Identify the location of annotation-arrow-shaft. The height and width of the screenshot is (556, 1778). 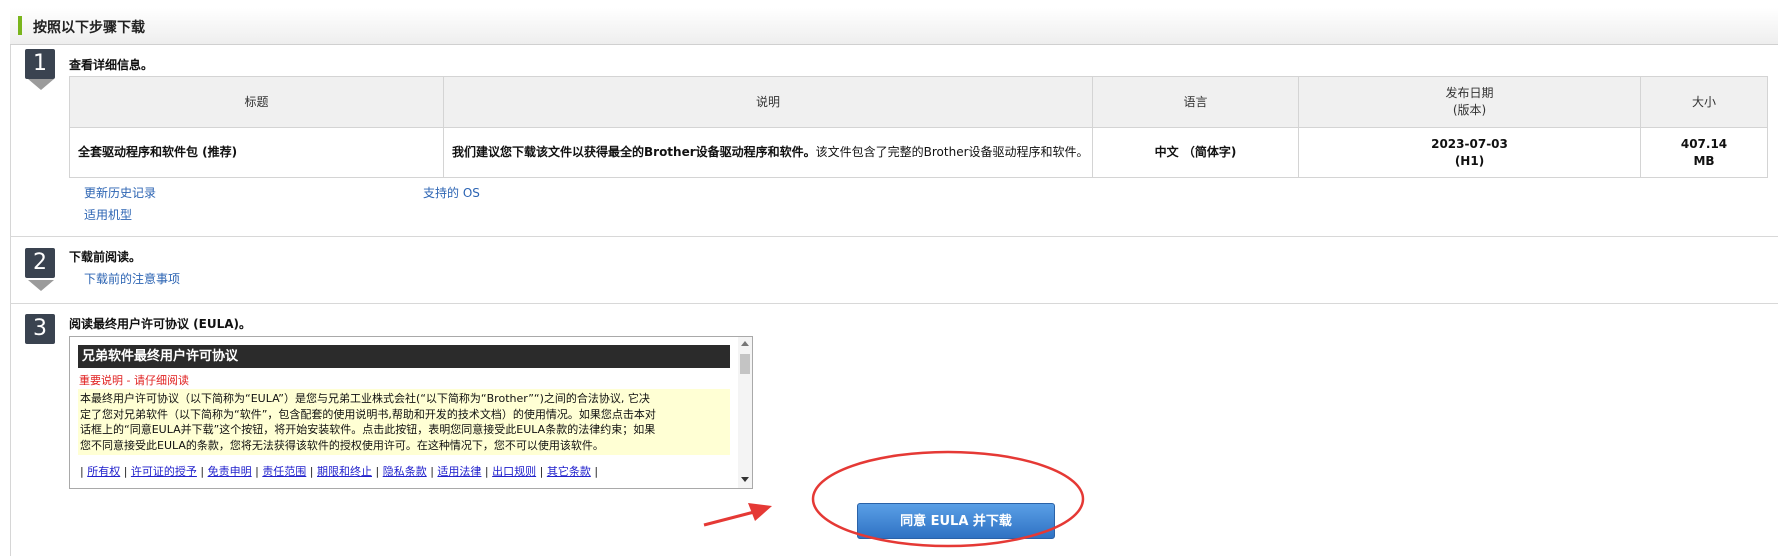
(731, 518).